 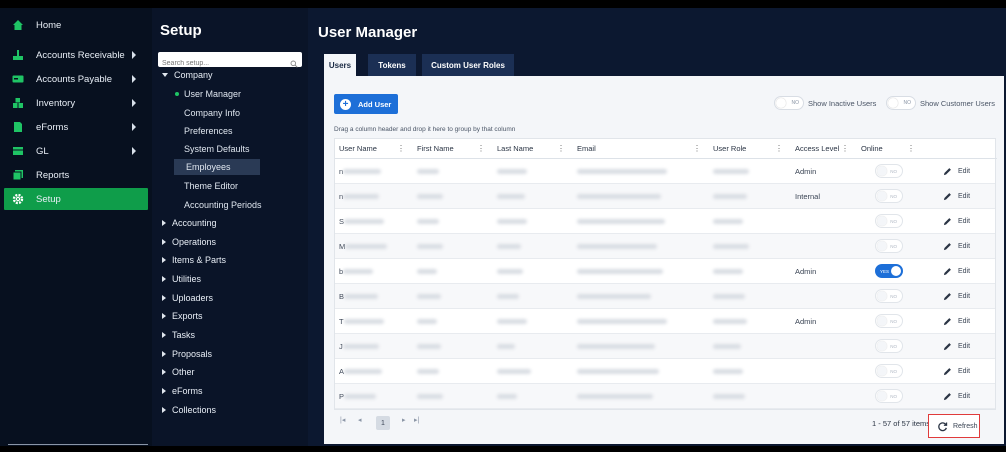 I want to click on table-row: A NO Edit, so click(x=665, y=371).